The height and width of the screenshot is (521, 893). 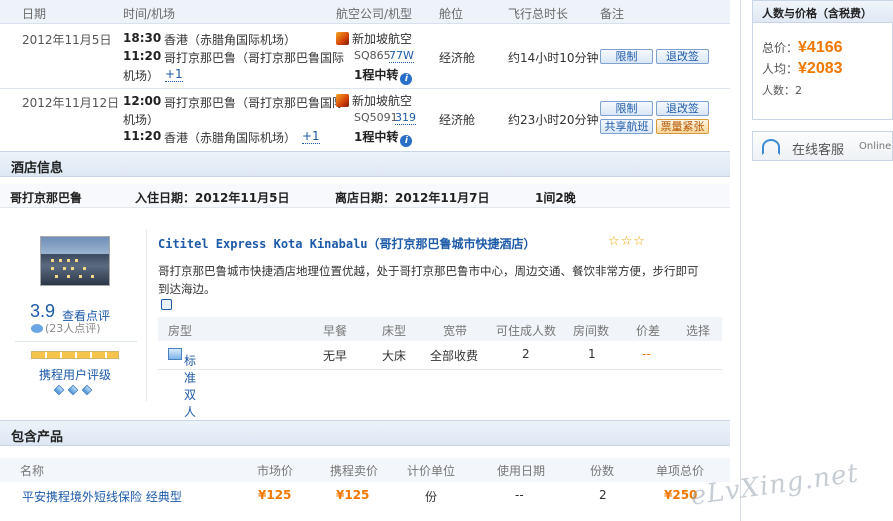 I want to click on flight-no: SQ865, so click(x=372, y=55).